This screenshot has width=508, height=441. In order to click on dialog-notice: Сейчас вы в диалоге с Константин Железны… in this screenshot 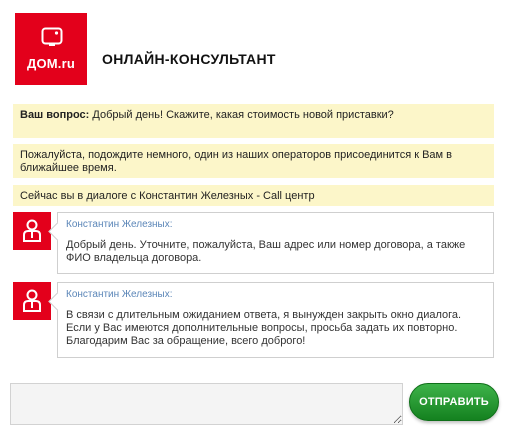, I will do `click(253, 195)`.